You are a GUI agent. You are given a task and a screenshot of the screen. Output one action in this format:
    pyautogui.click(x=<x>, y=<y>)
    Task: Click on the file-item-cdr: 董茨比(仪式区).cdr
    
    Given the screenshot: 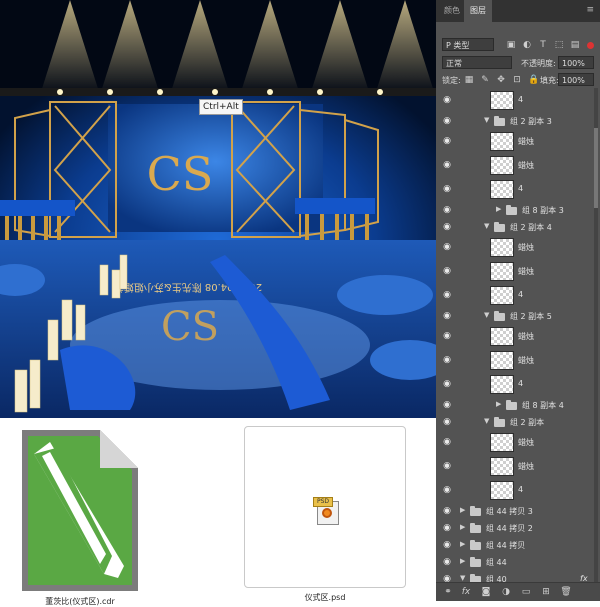 What is the action you would take?
    pyautogui.click(x=80, y=517)
    